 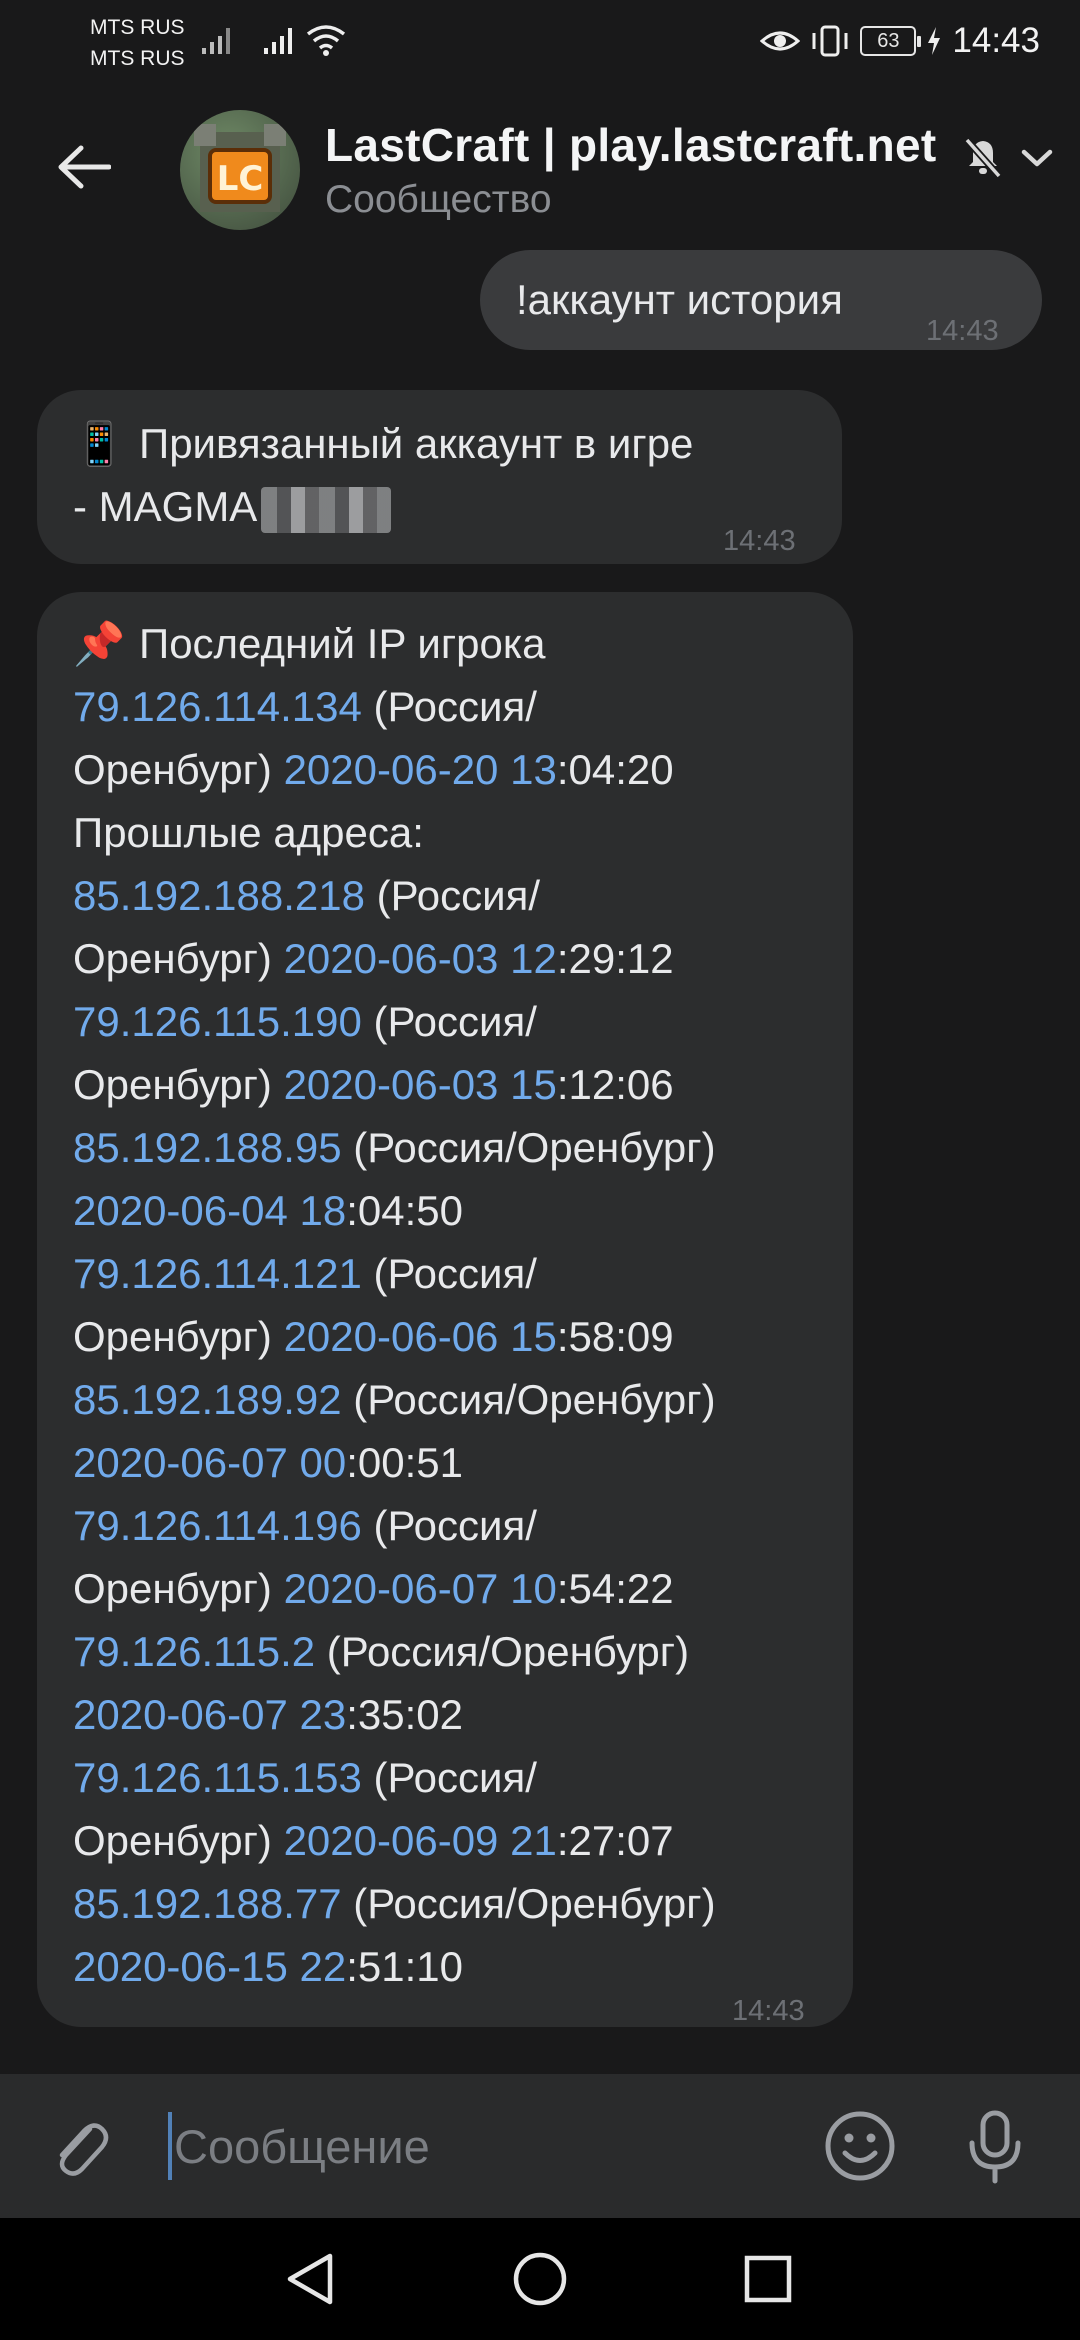 I want to click on community-logo: LC, so click(x=240, y=168).